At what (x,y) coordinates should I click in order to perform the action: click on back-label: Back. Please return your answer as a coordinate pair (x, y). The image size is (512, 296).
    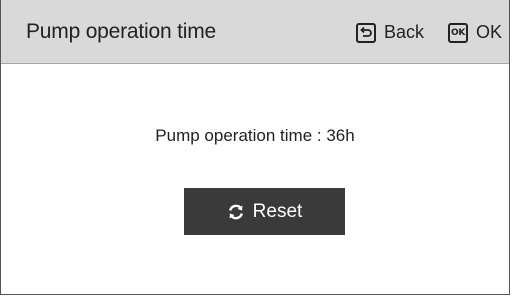
    Looking at the image, I should click on (404, 32).